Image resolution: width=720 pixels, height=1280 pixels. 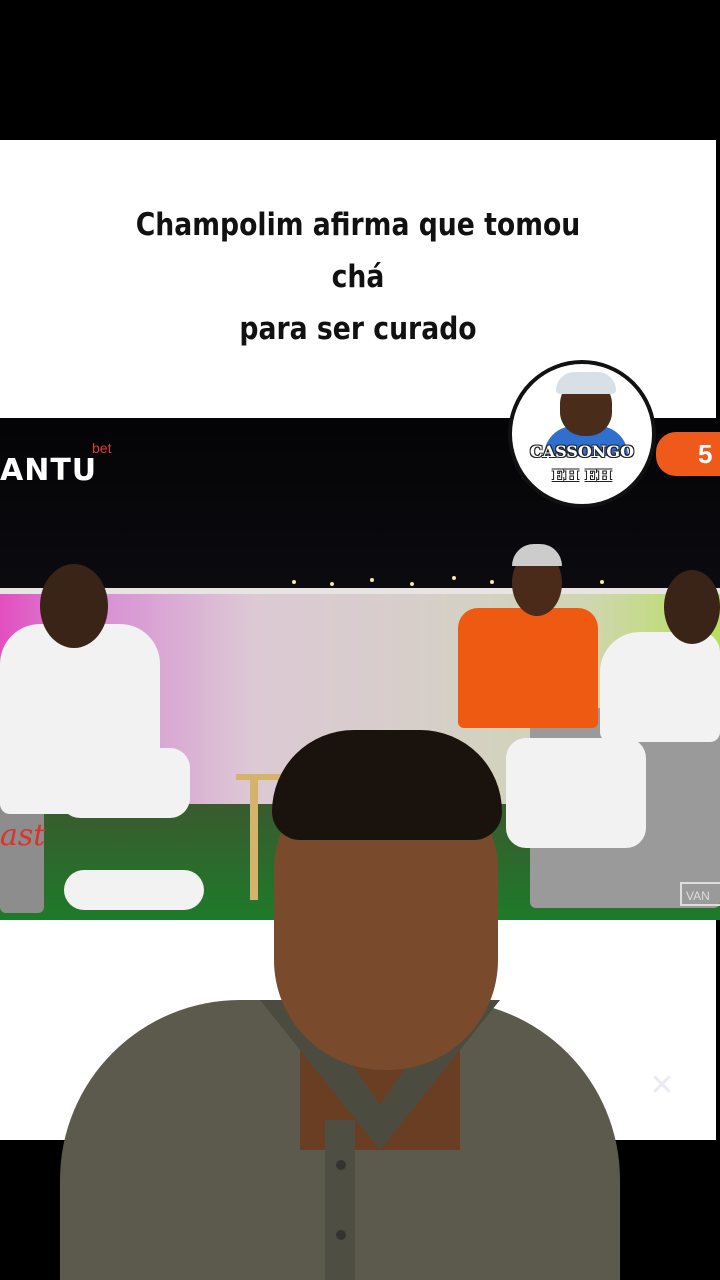 I want to click on broadcaster-logo-sub: bet, so click(x=102, y=448).